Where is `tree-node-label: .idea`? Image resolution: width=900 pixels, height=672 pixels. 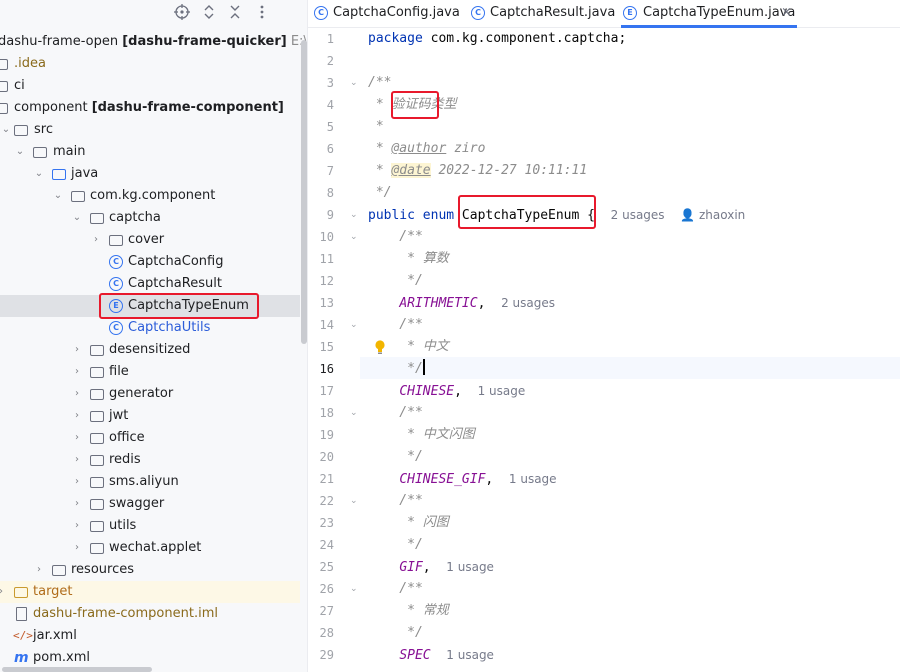 tree-node-label: .idea is located at coordinates (30, 63).